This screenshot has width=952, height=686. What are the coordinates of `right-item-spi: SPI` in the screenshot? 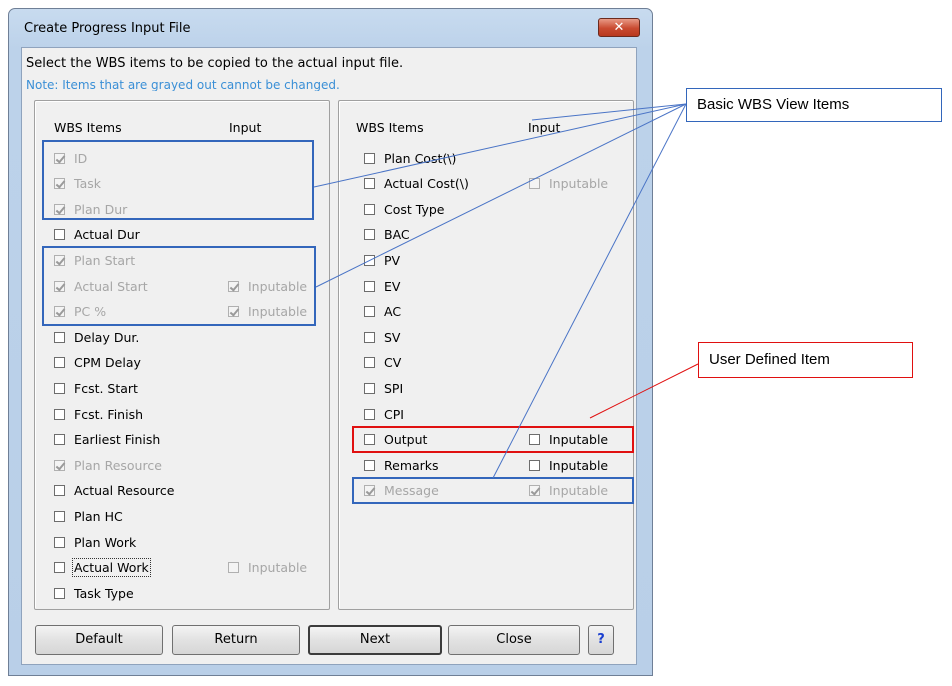 It's located at (383, 388).